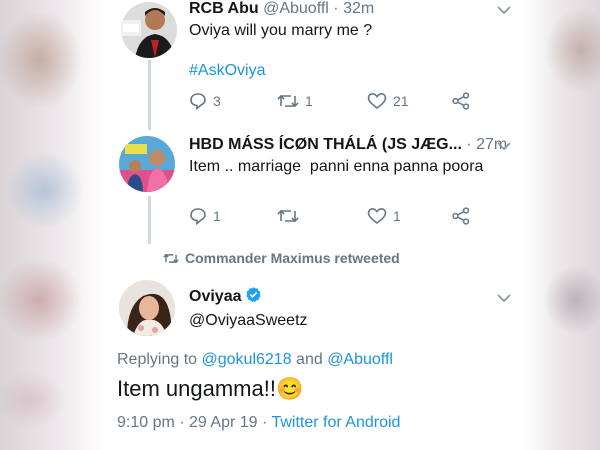  What do you see at coordinates (292, 258) in the screenshot?
I see `retweeted-by-label: Commander Maximus retweeted` at bounding box center [292, 258].